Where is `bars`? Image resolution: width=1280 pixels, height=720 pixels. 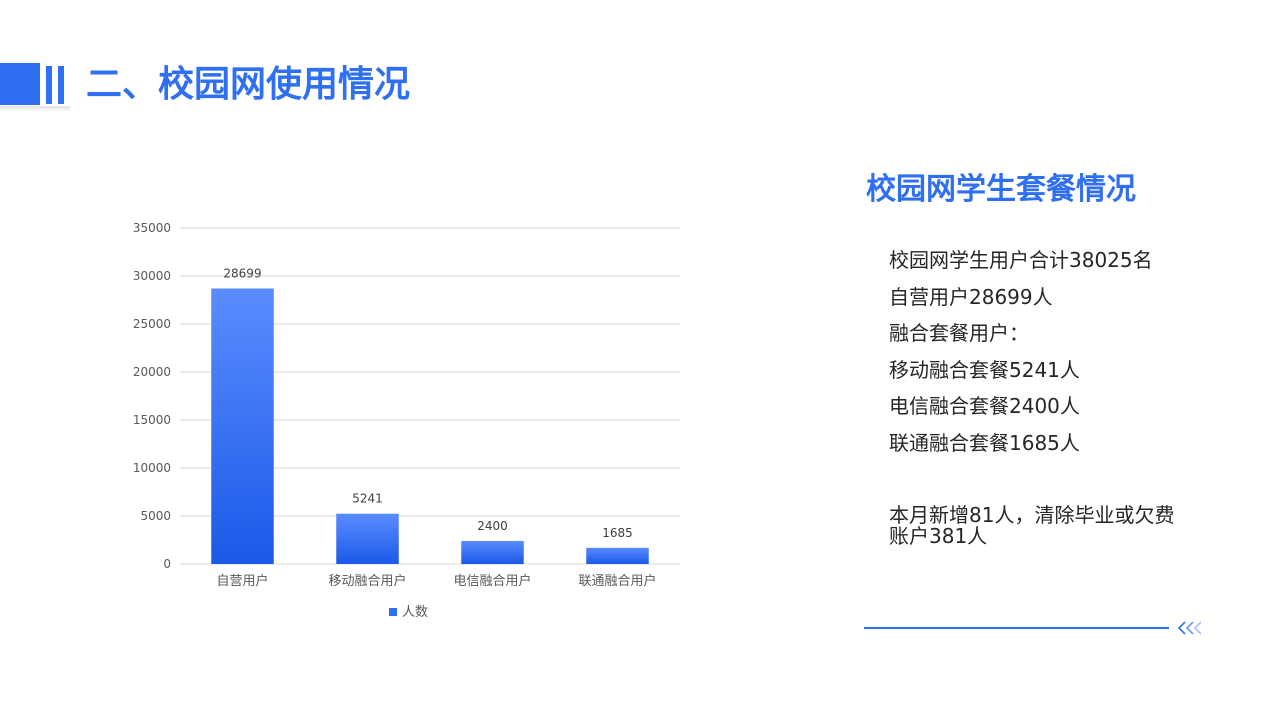 bars is located at coordinates (430, 426).